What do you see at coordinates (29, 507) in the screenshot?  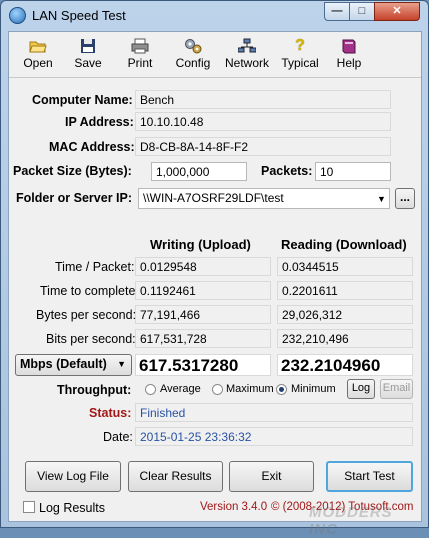 I see `log-results-checkbox` at bounding box center [29, 507].